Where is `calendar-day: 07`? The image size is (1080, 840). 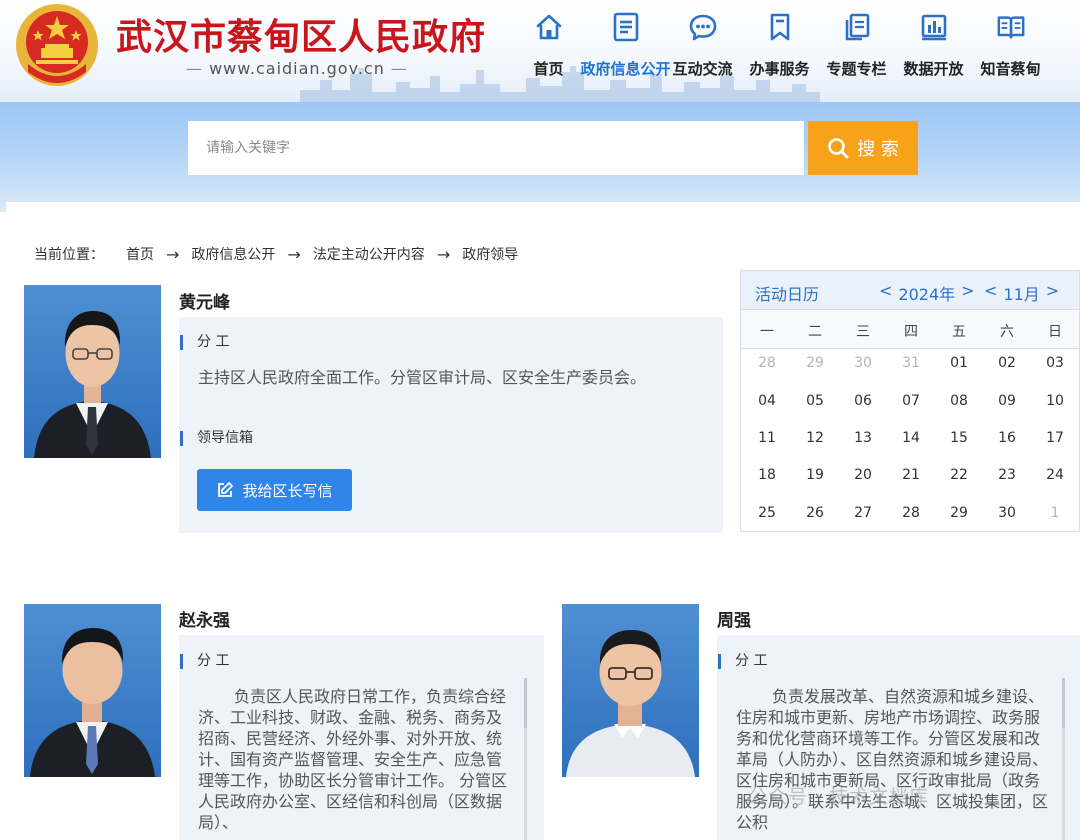
calendar-day: 07 is located at coordinates (911, 401).